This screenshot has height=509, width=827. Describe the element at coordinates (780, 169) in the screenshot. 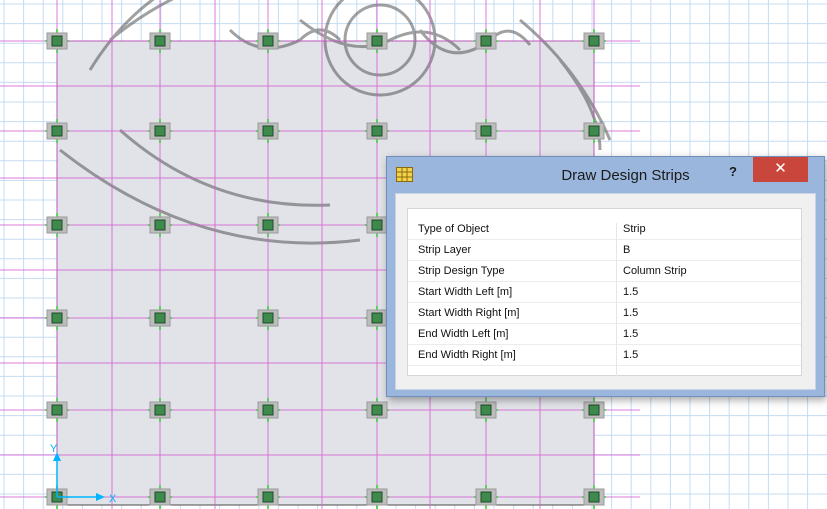

I see `close-button: ✕` at that location.